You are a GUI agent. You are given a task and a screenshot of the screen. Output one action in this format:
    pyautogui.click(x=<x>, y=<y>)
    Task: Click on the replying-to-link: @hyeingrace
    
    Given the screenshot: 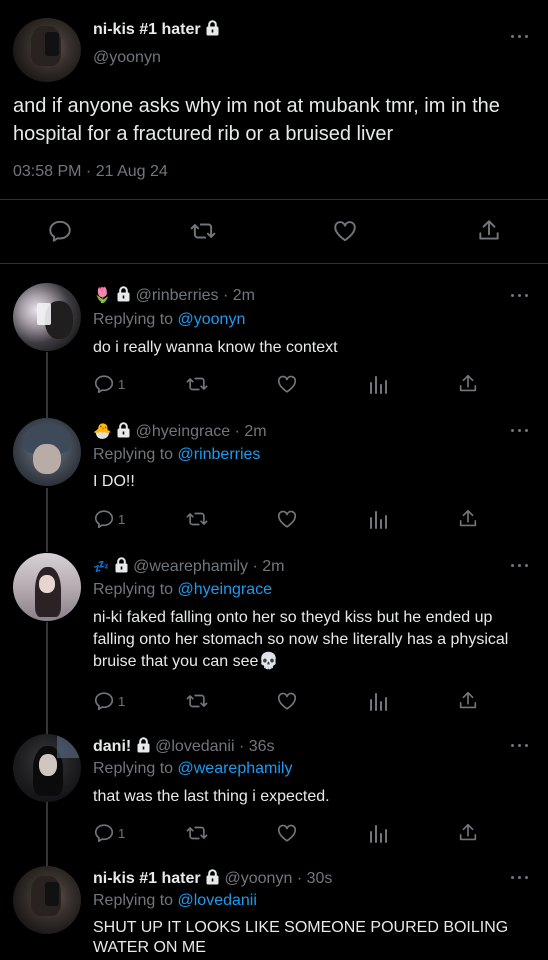 What is the action you would take?
    pyautogui.click(x=225, y=589)
    